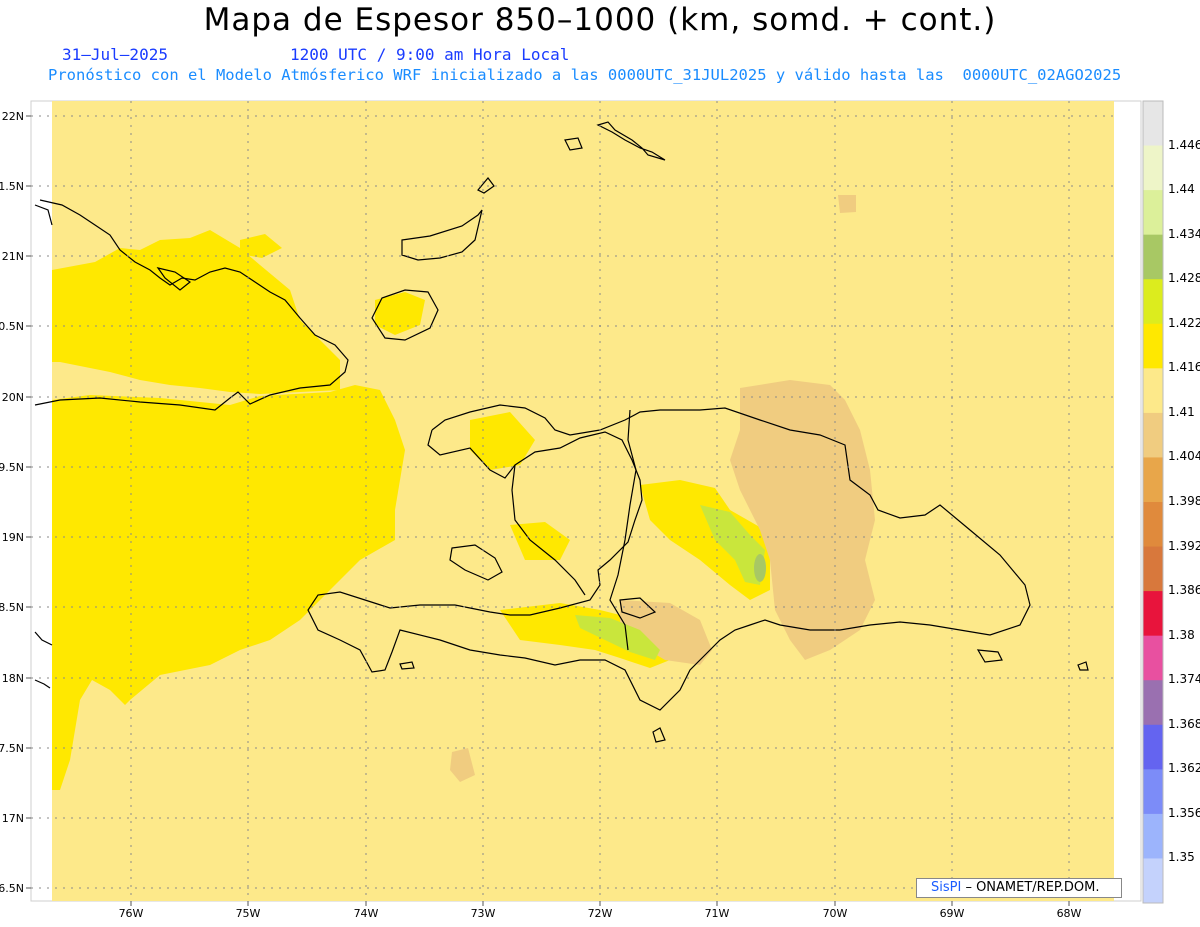 The image size is (1200, 927). What do you see at coordinates (1184, 679) in the screenshot?
I see `colorbar-label: 1.374` at bounding box center [1184, 679].